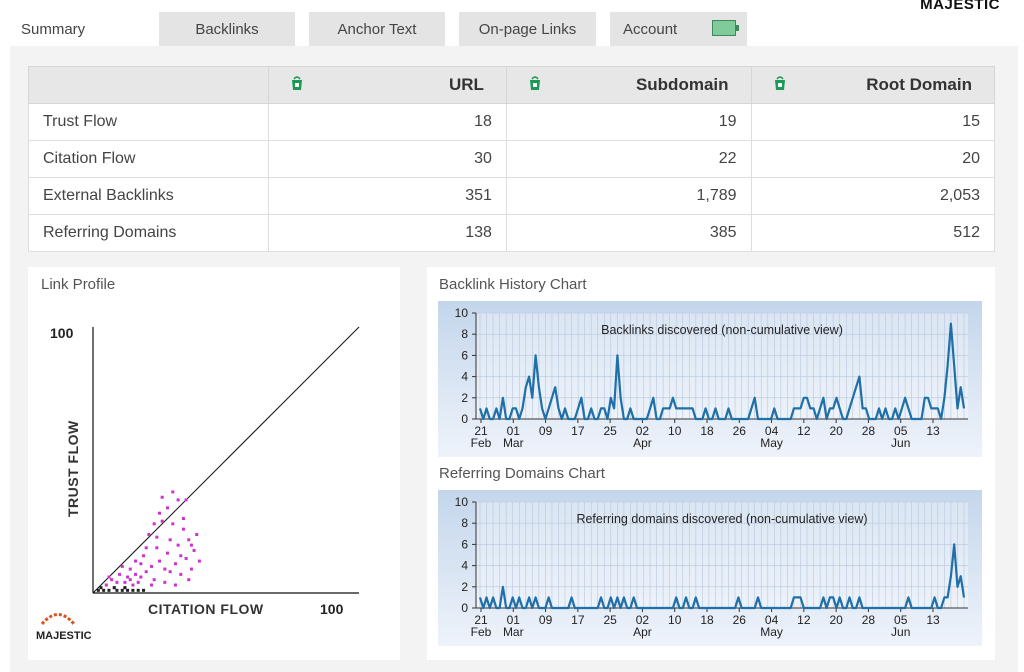  I want to click on y-tick-label: 4, so click(464, 377).